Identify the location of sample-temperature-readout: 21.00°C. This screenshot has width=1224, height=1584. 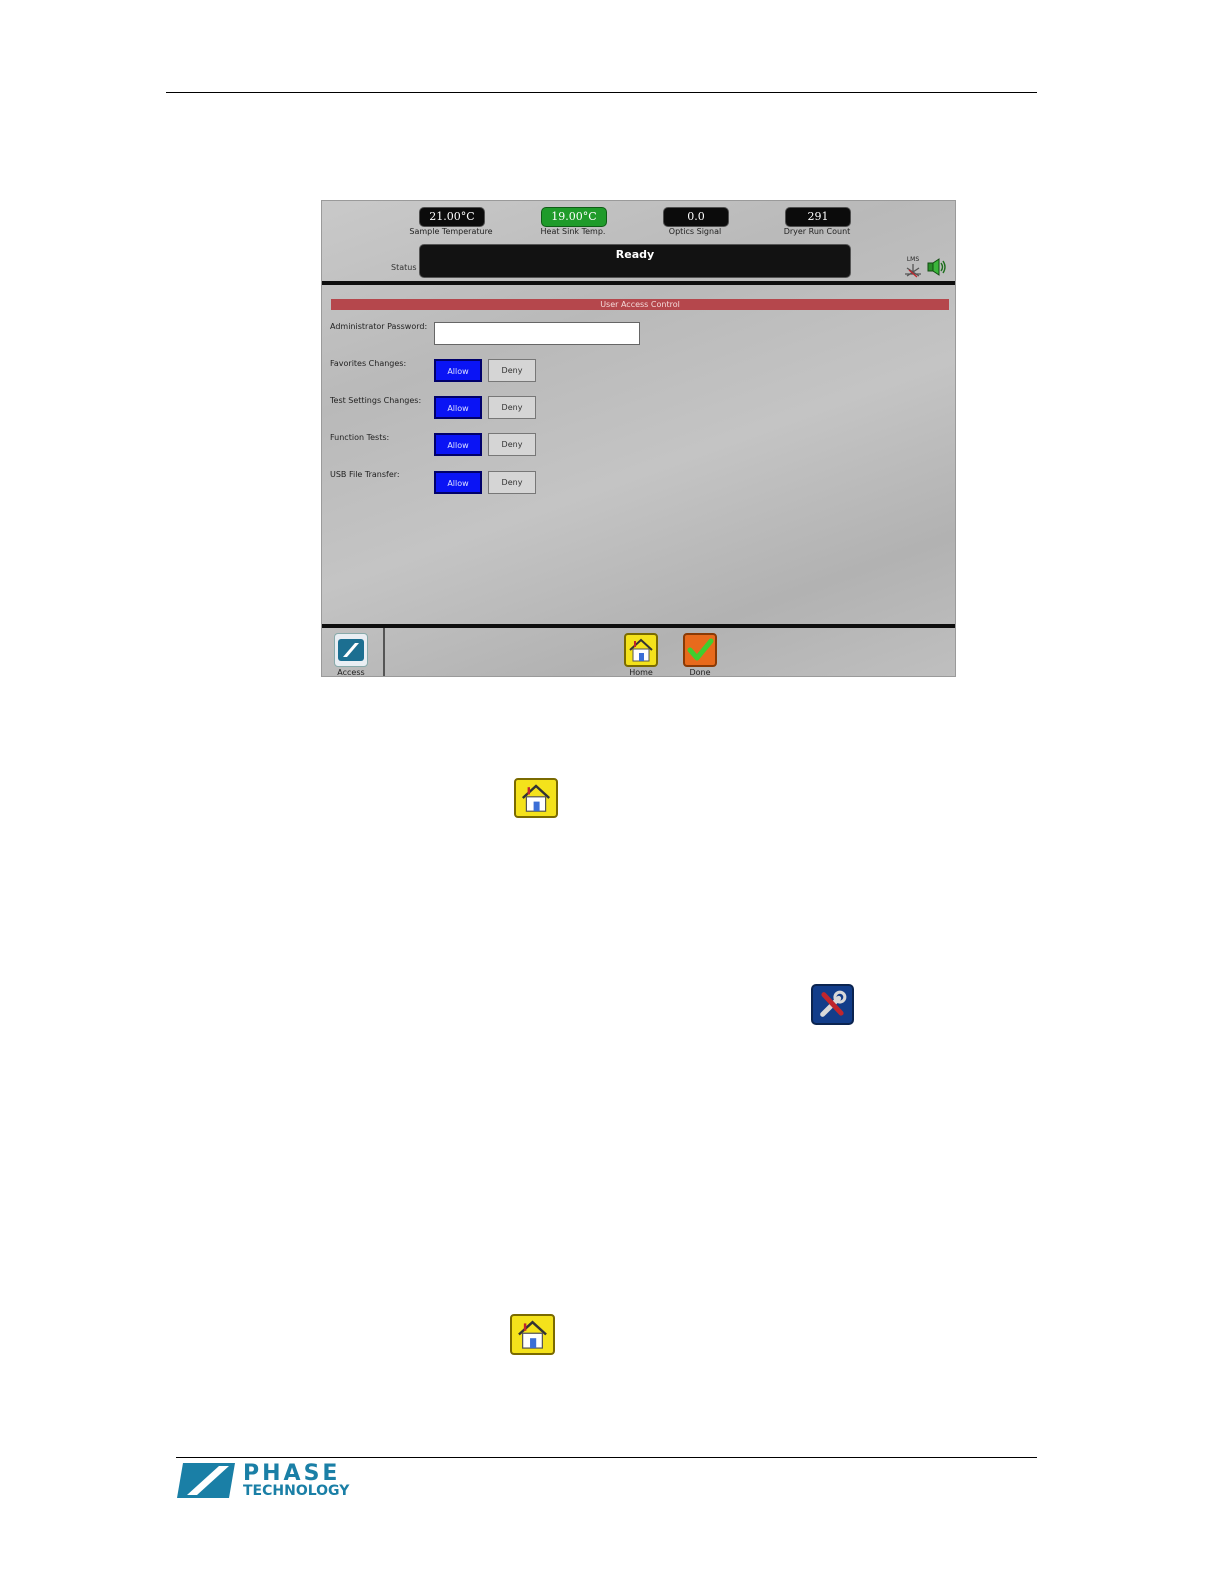
(452, 217).